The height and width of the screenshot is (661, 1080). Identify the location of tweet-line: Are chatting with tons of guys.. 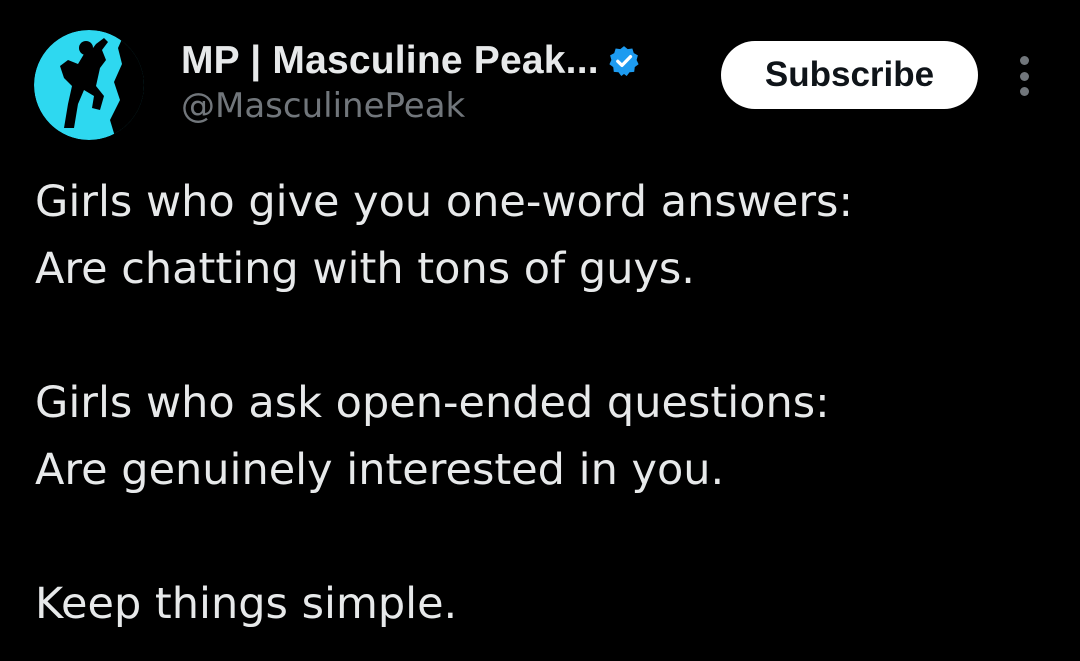
(365, 269).